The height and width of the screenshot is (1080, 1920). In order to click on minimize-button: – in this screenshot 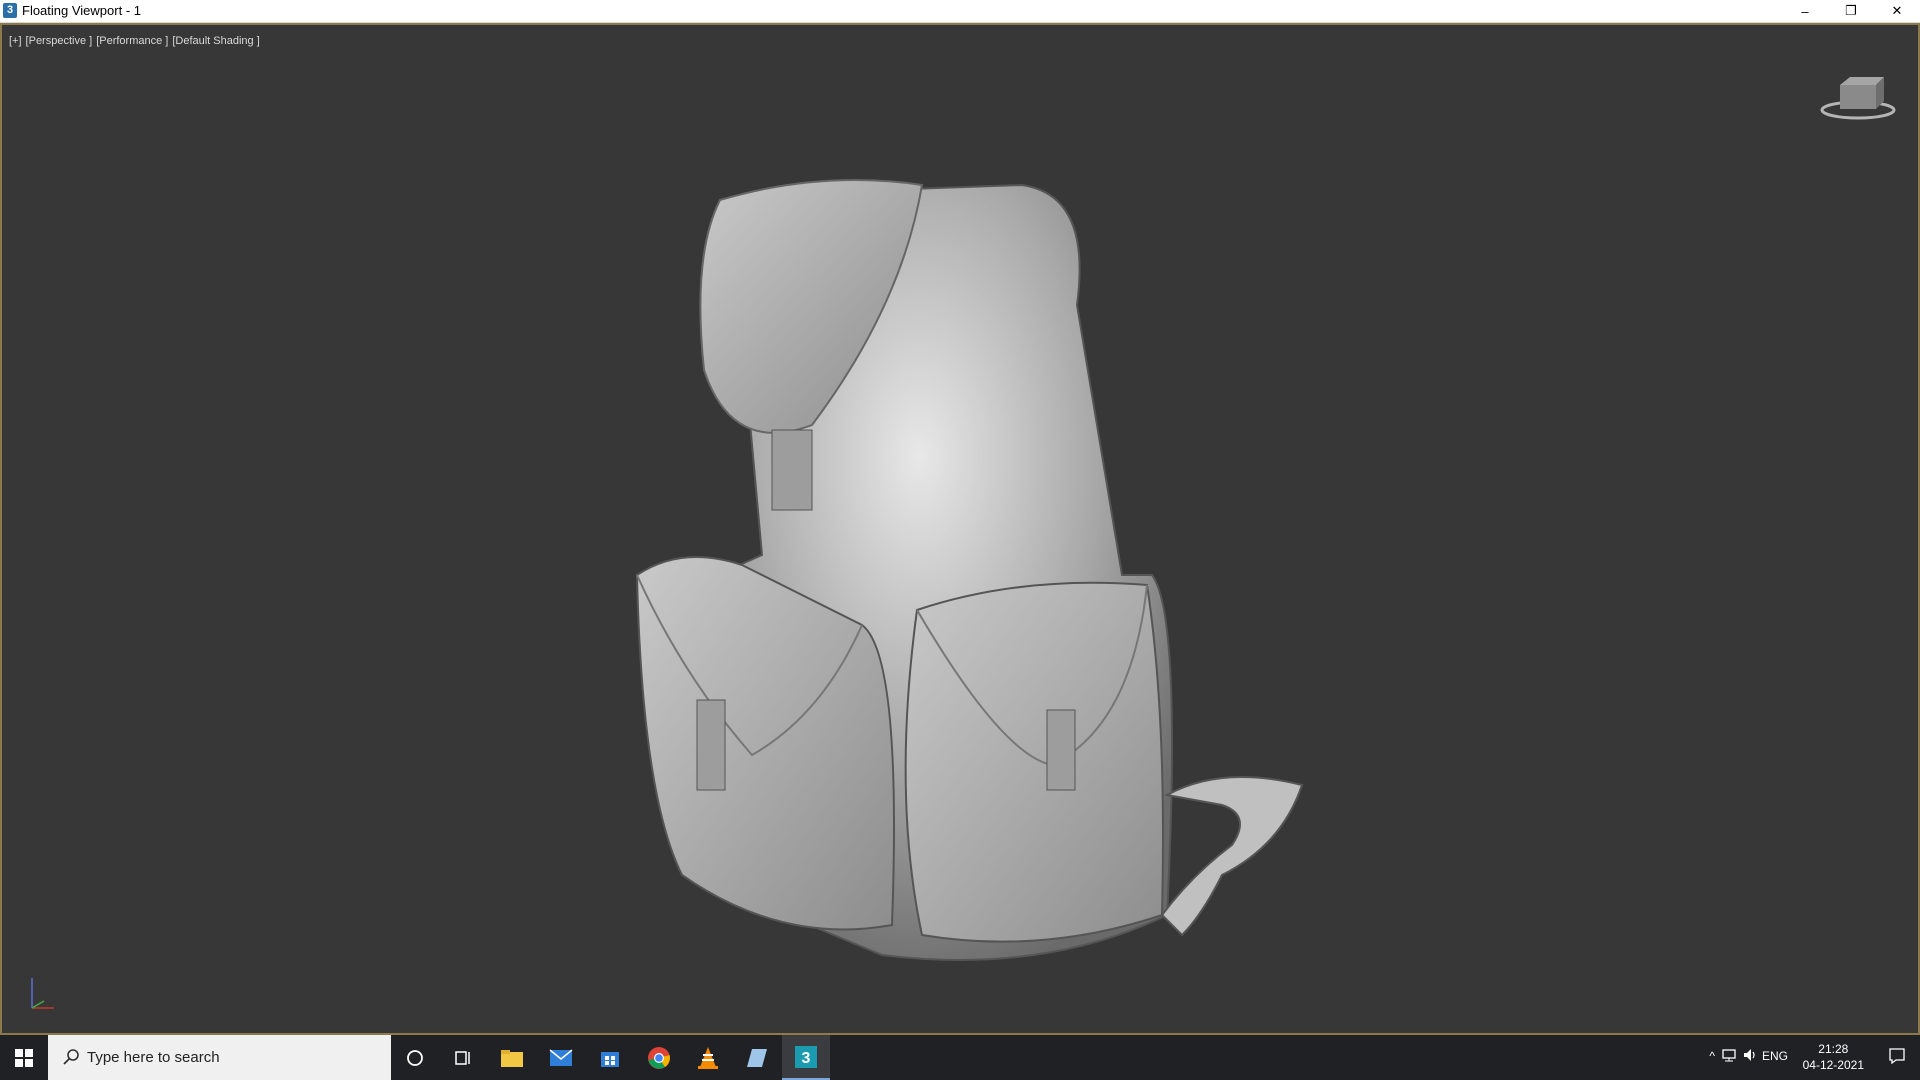, I will do `click(1805, 11)`.